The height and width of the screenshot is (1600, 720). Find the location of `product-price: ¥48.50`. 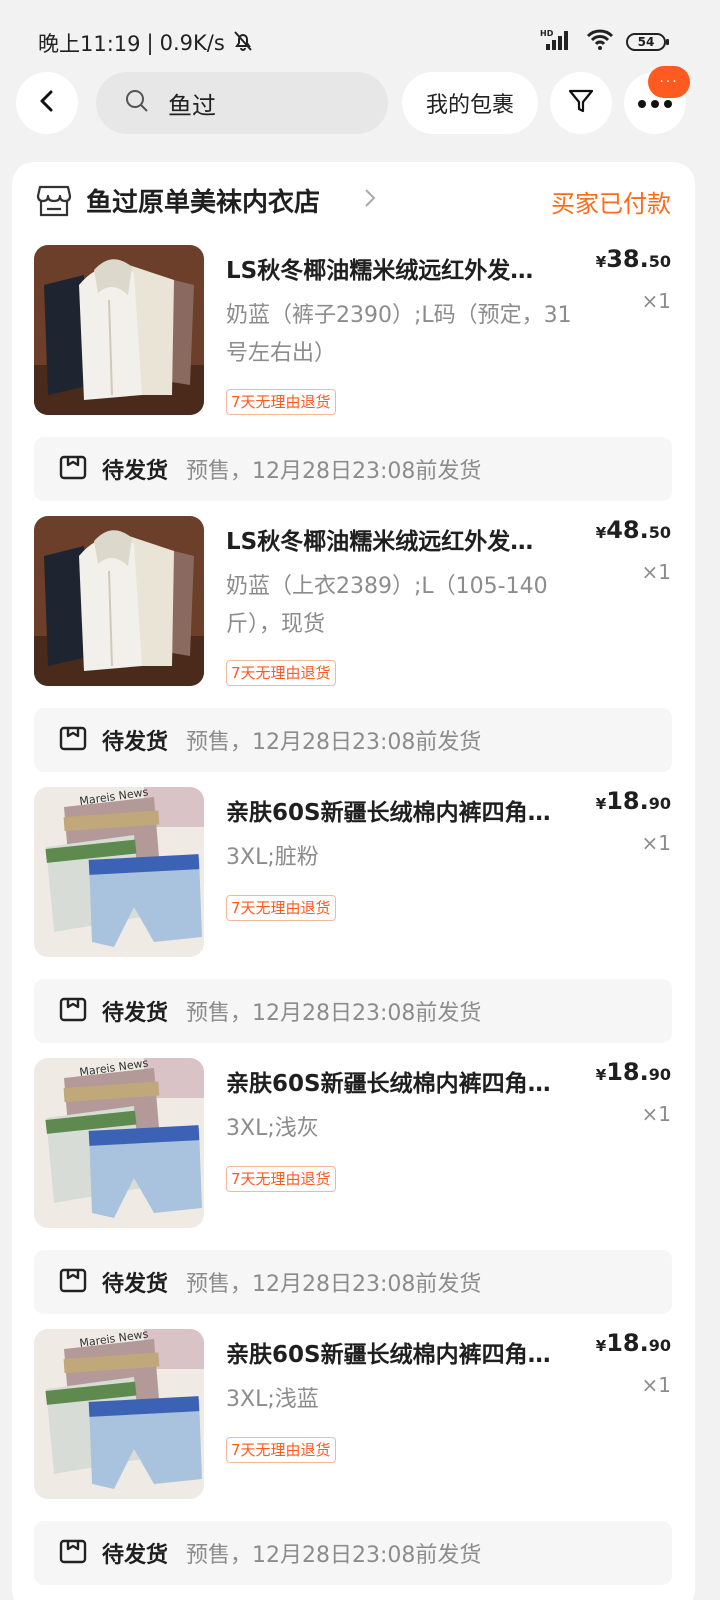

product-price: ¥48.50 is located at coordinates (633, 530).